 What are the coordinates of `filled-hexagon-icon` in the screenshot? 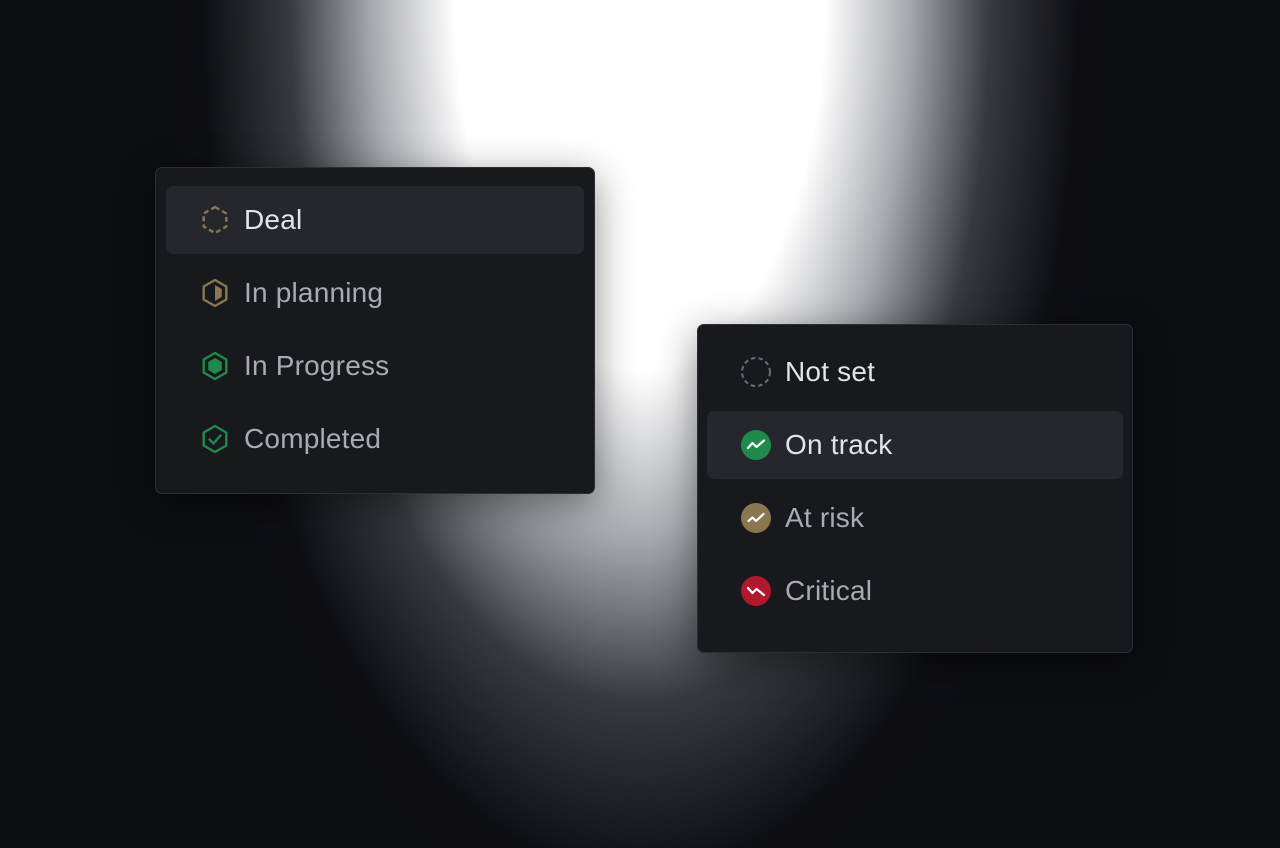 It's located at (215, 366).